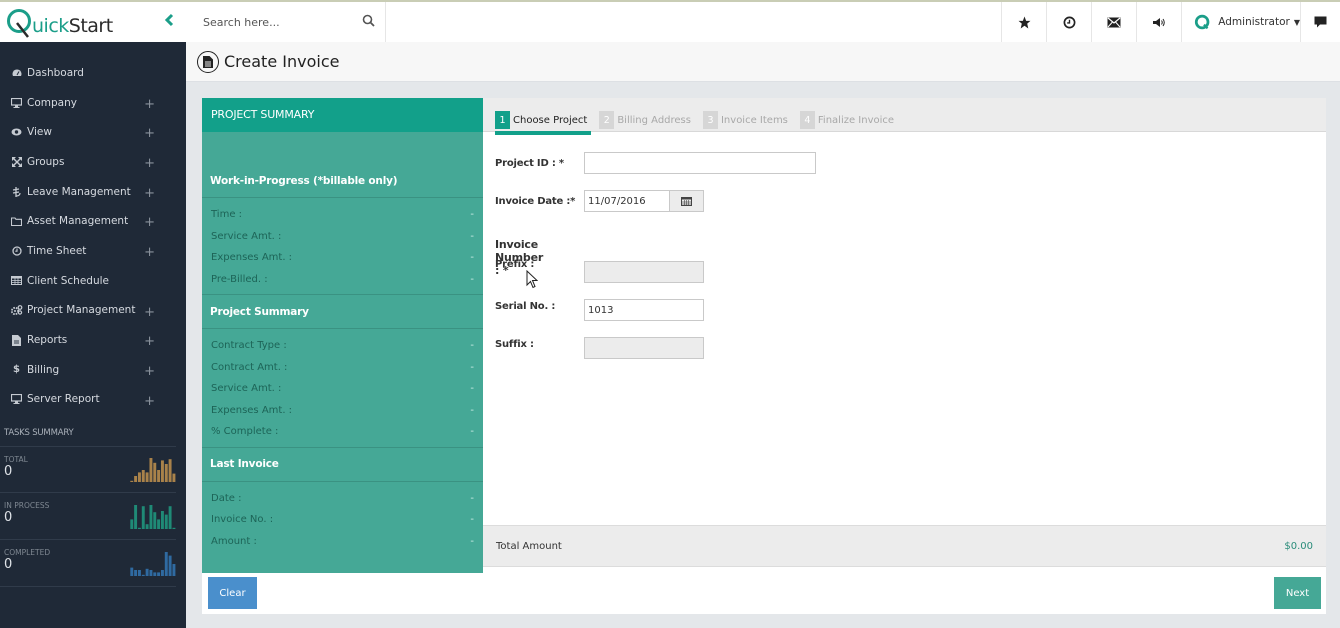 The image size is (1340, 628). I want to click on sidebar-item-label: Company, so click(52, 102).